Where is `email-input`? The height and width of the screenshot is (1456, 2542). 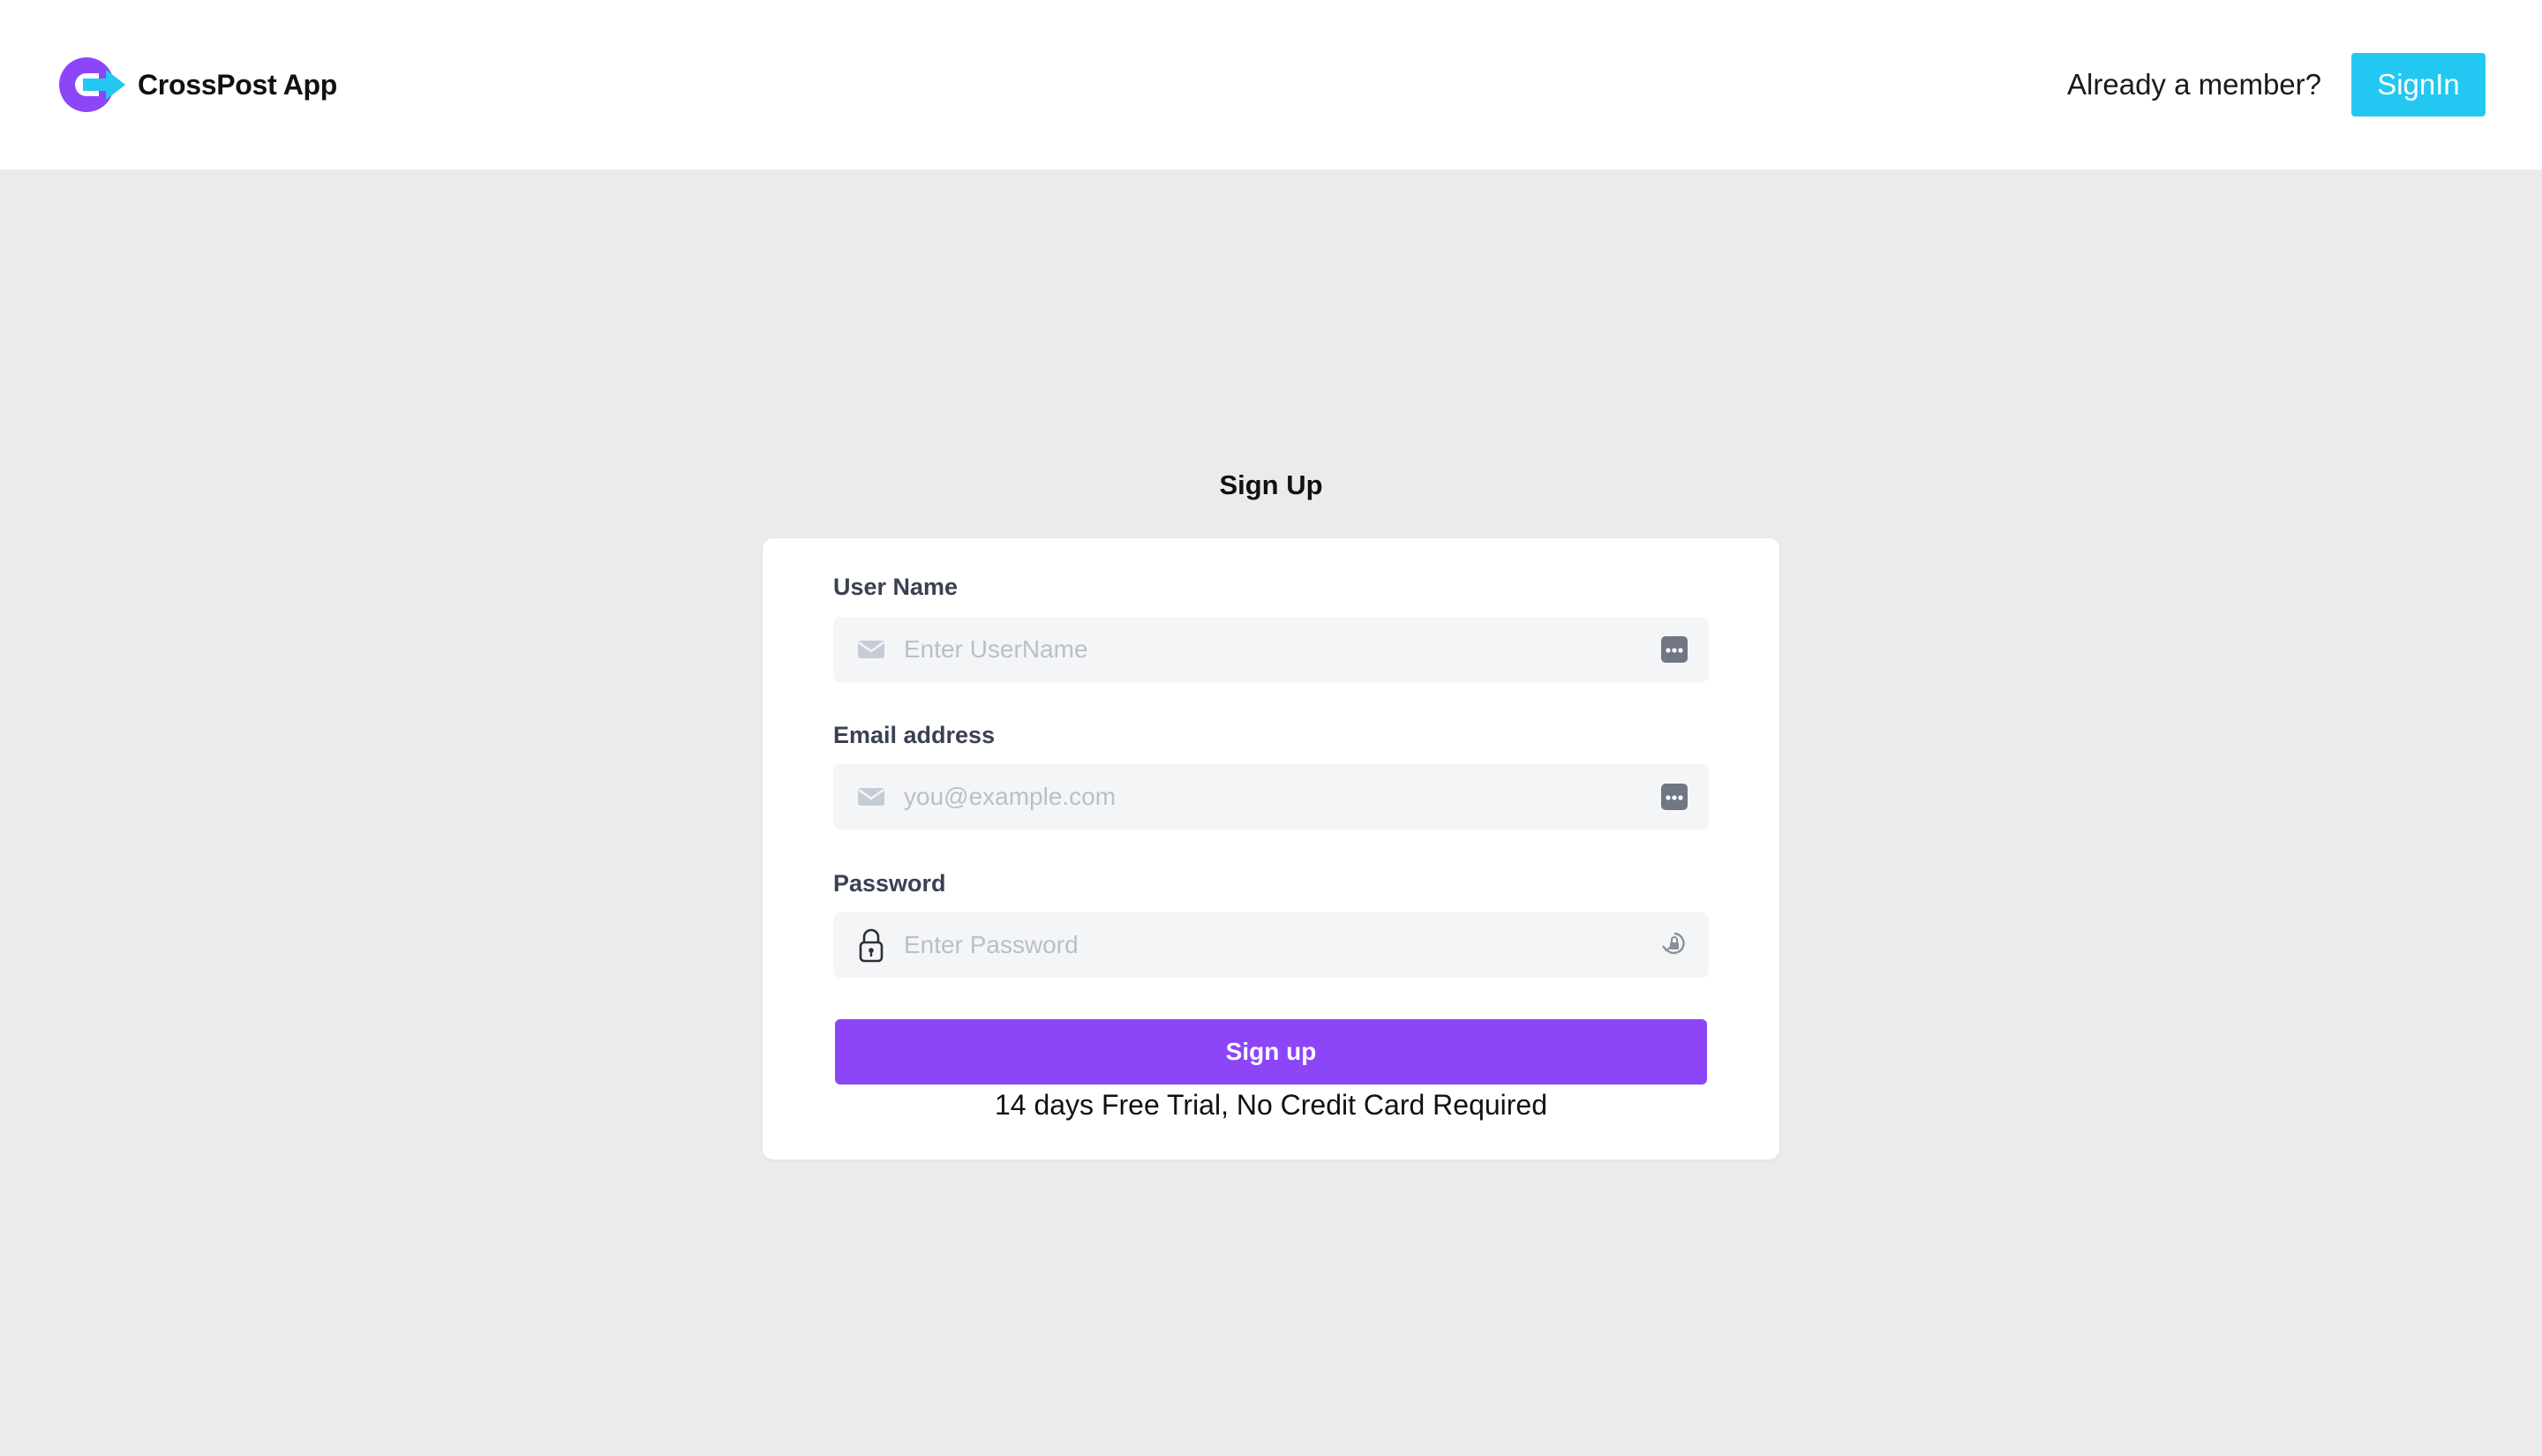
email-input is located at coordinates (1281, 797).